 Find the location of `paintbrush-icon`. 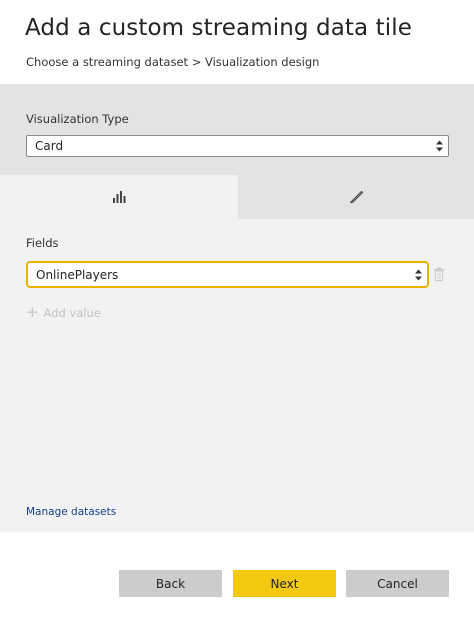

paintbrush-icon is located at coordinates (356, 197).